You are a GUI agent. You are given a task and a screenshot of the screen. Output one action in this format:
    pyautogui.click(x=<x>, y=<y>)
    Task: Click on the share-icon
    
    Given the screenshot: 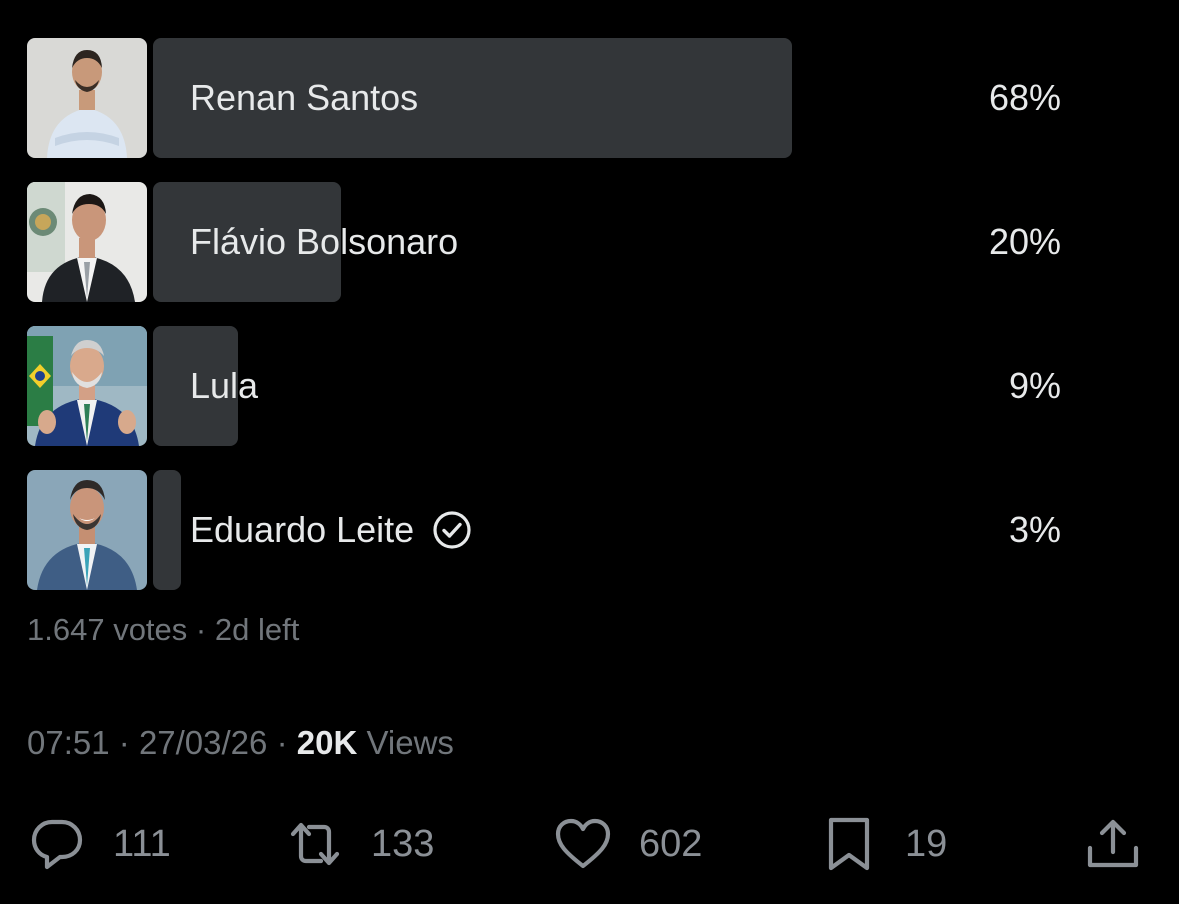 What is the action you would take?
    pyautogui.click(x=1113, y=843)
    